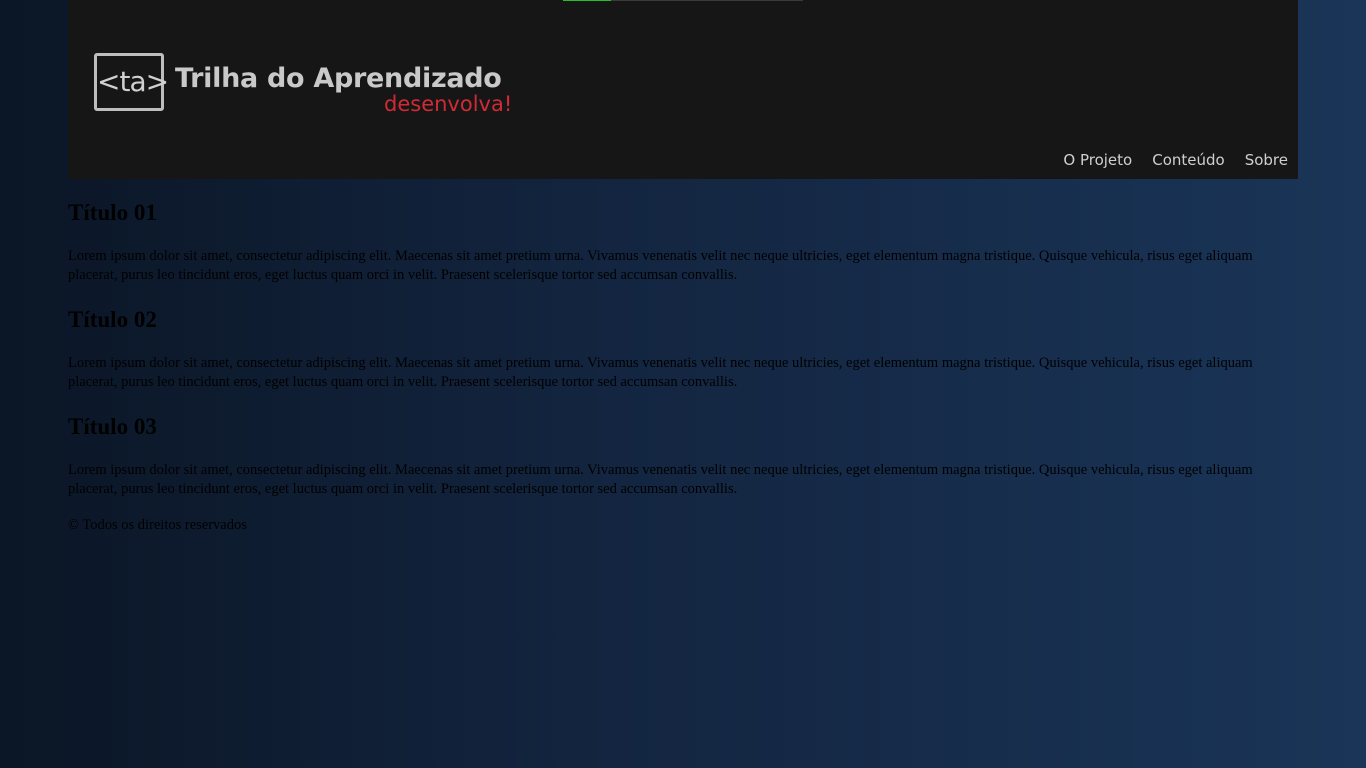 This screenshot has width=1366, height=768. I want to click on site-logo: <ta> Trilha do Aprendizado desenvolva!, so click(329, 86).